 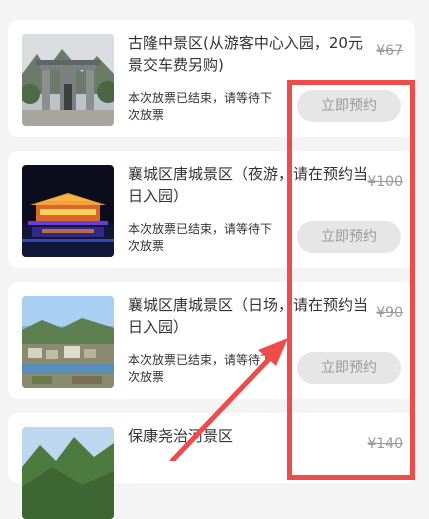 I want to click on mountain-photo, so click(x=68, y=473).